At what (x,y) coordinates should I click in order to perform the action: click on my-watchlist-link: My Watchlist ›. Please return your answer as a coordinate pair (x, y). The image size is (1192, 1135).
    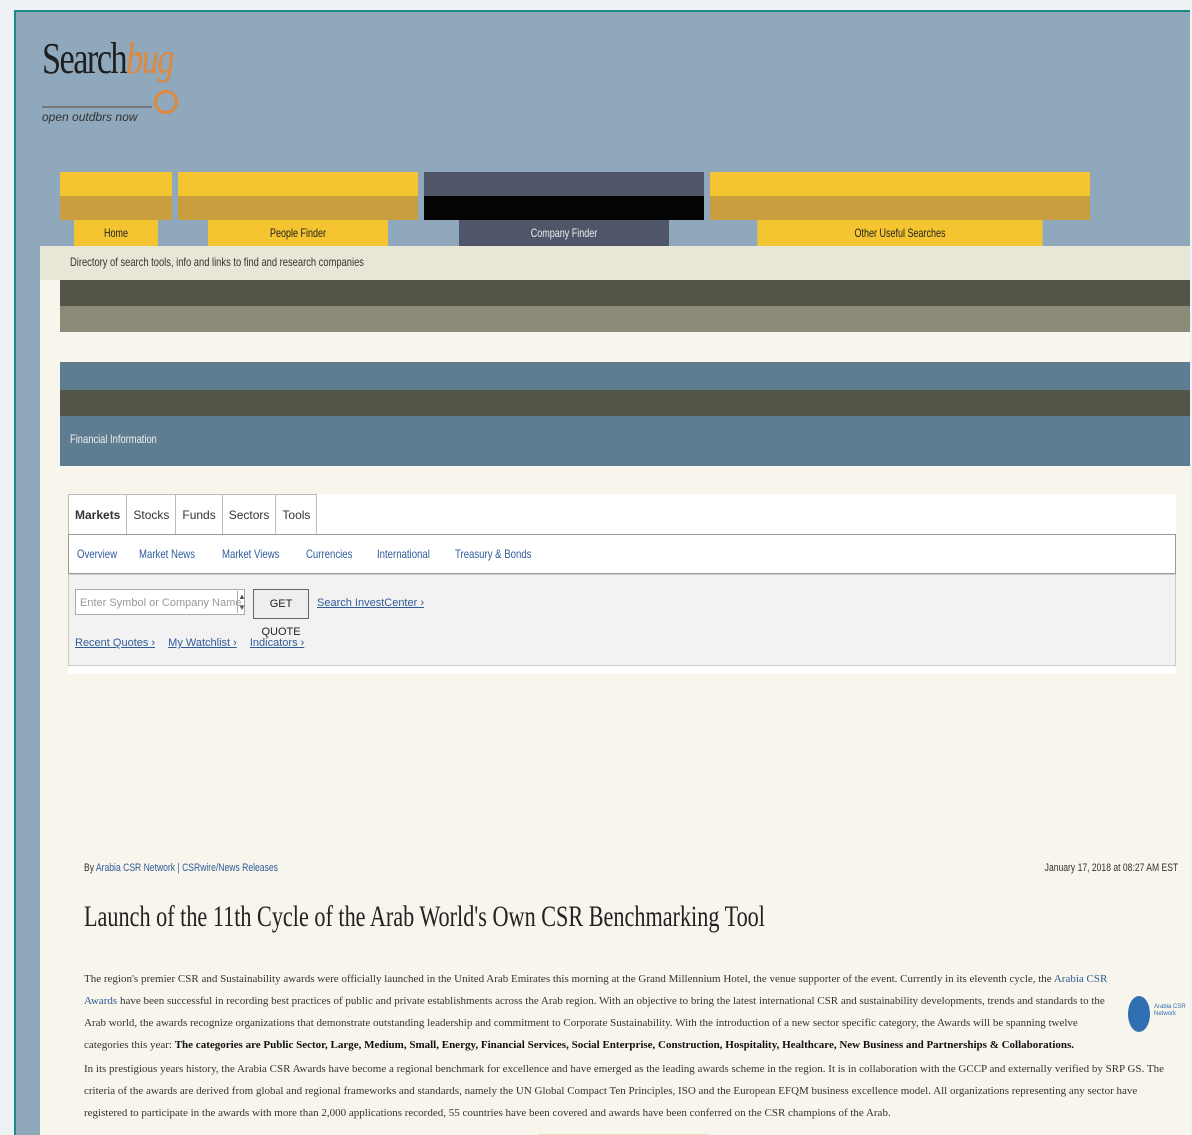
    Looking at the image, I should click on (202, 643).